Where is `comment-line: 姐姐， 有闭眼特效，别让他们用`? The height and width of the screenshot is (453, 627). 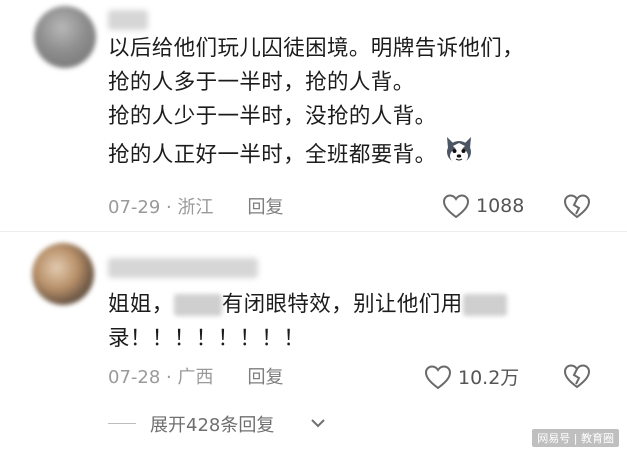 comment-line: 姐姐， 有闭眼特效，别让他们用 is located at coordinates (307, 305).